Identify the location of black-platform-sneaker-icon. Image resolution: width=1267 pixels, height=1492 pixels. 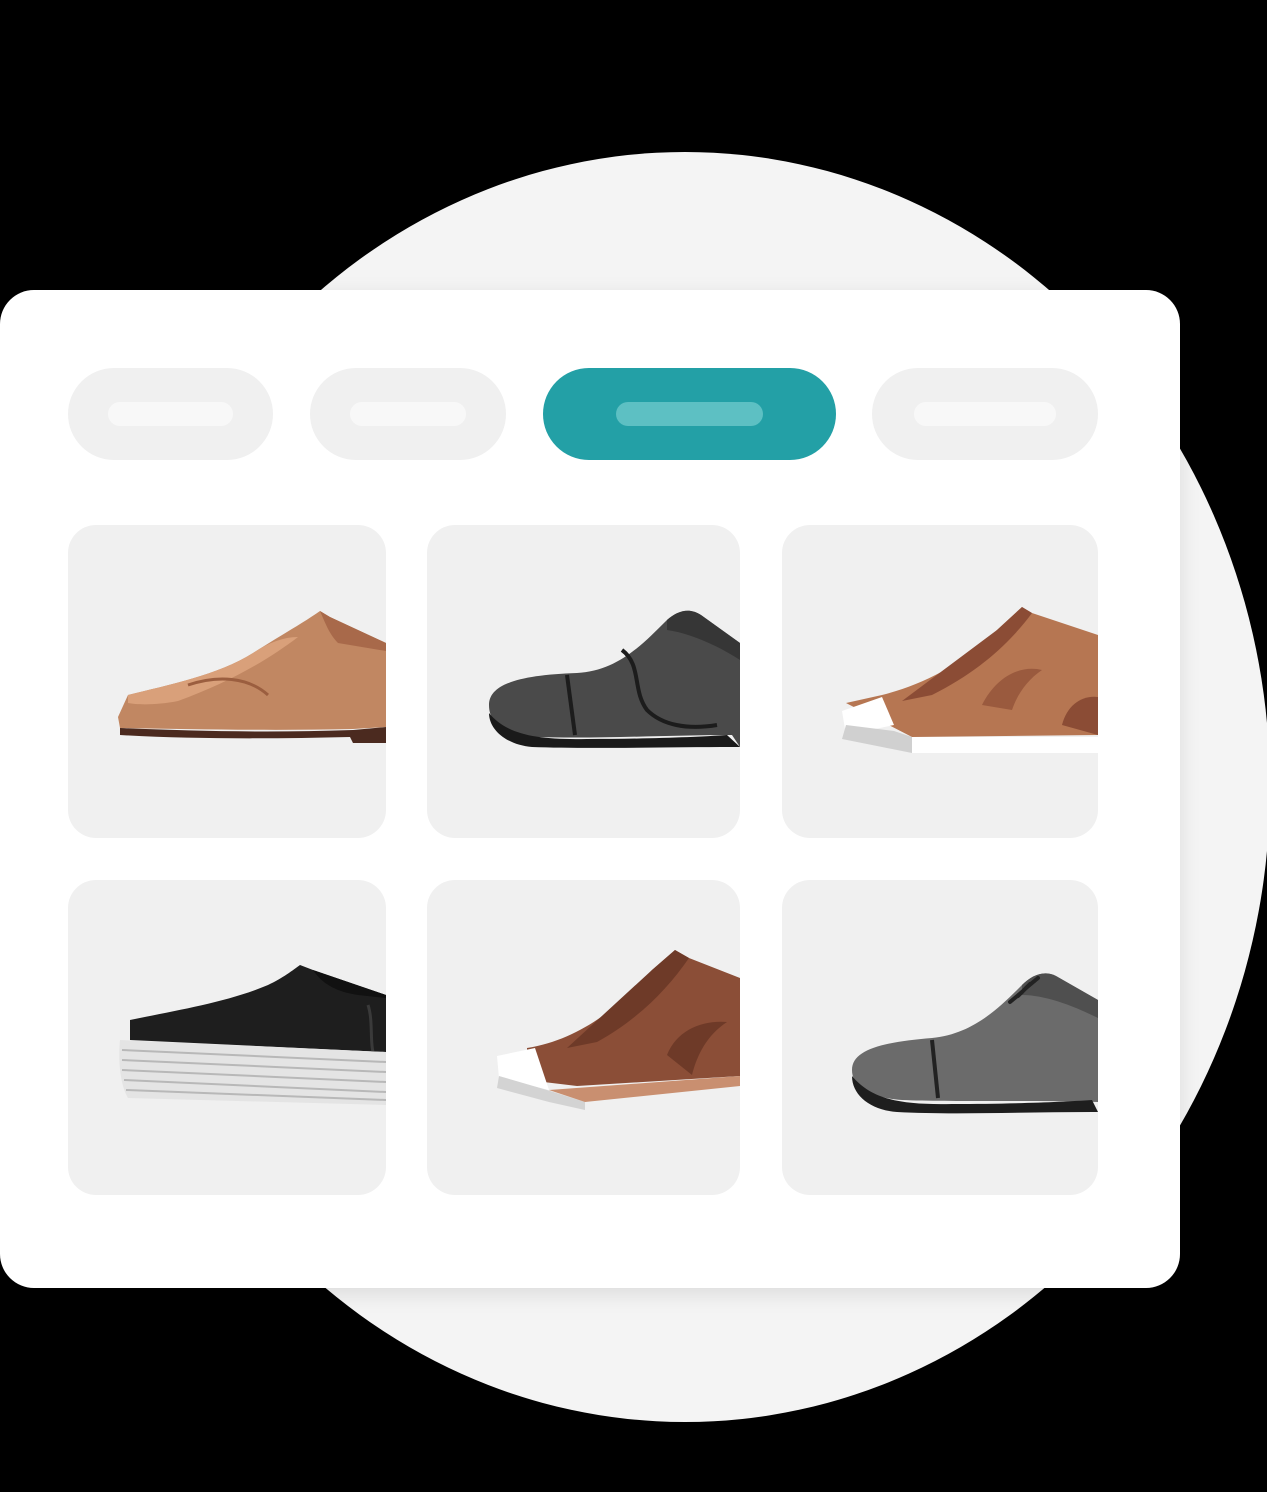
(252, 1035).